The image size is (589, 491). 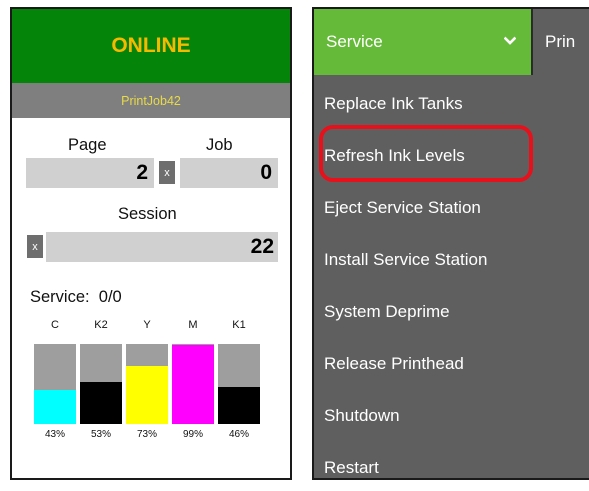 What do you see at coordinates (87, 145) in the screenshot?
I see `page-label: Page` at bounding box center [87, 145].